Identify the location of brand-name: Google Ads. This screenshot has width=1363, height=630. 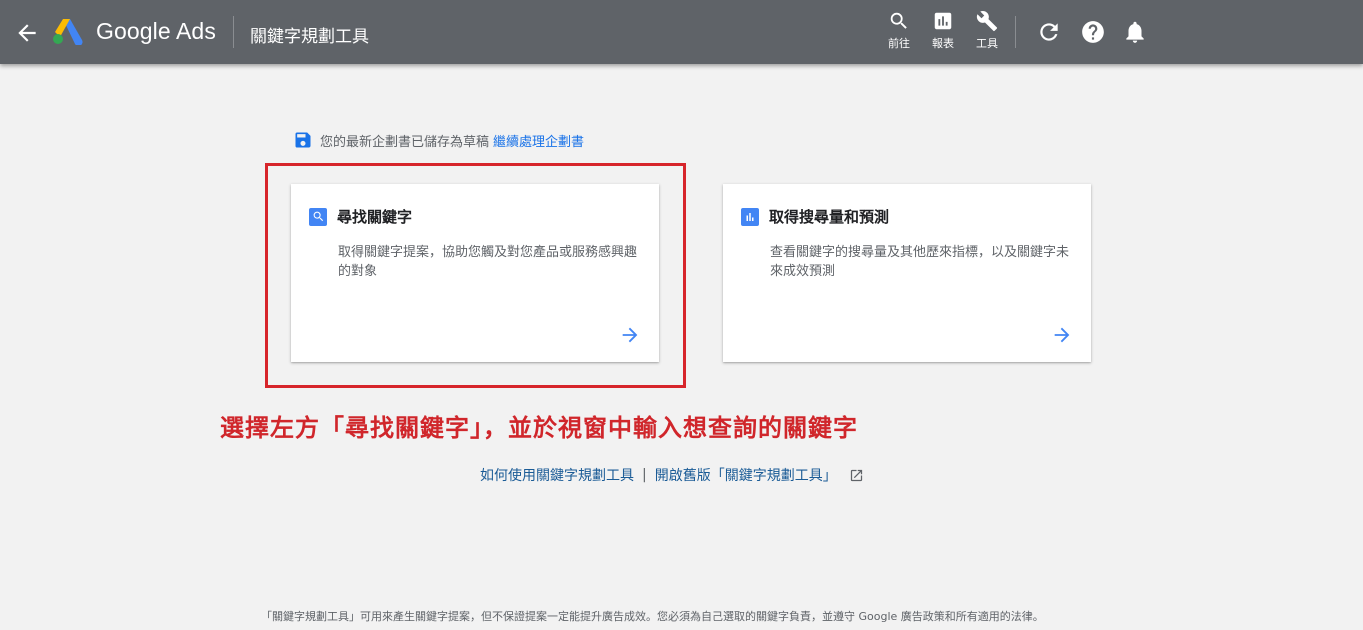
(156, 31).